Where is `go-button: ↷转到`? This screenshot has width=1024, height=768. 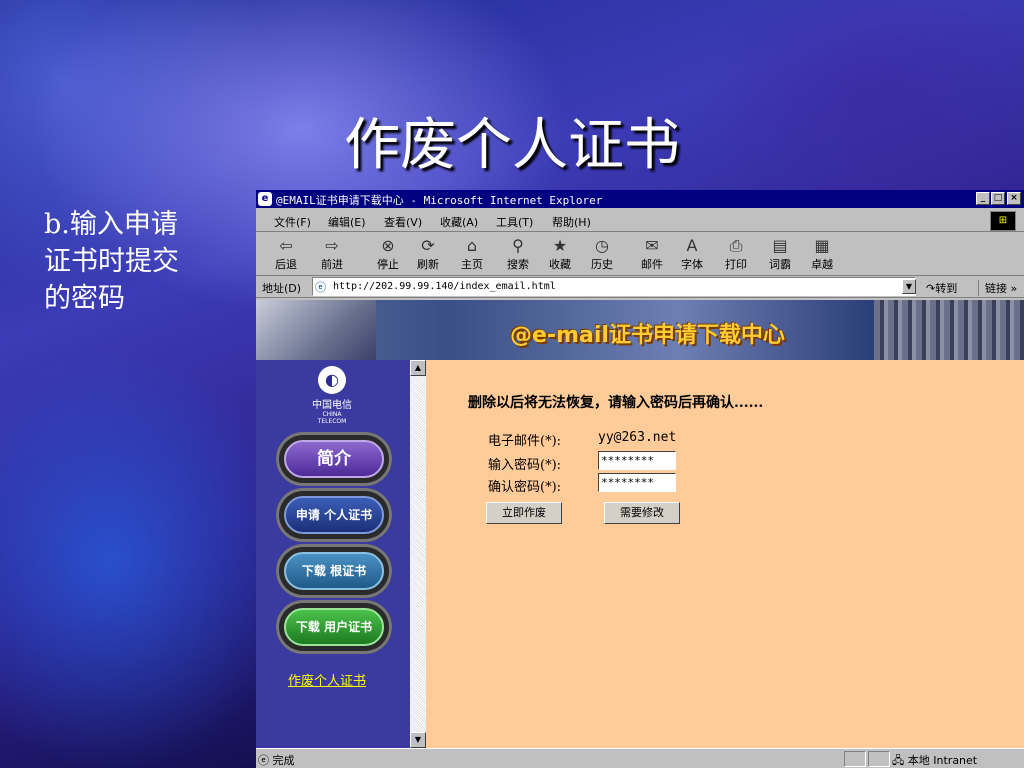
go-button: ↷转到 is located at coordinates (941, 288).